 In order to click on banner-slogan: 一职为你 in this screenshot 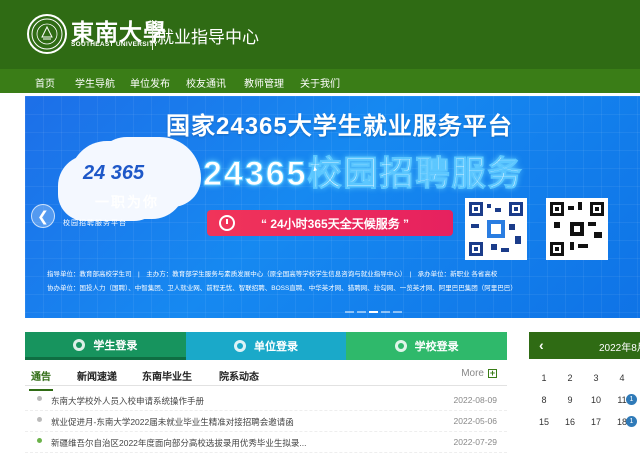, I will do `click(127, 202)`.